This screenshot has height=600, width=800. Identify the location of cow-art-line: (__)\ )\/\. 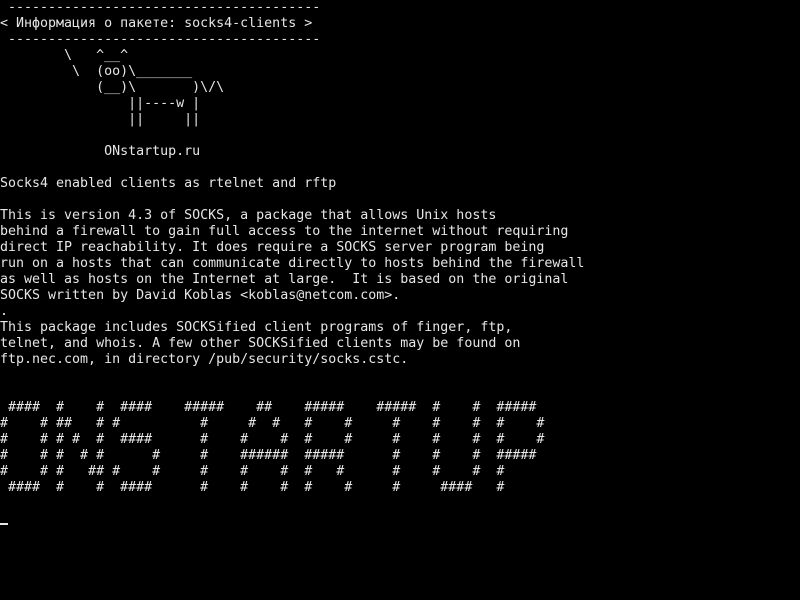
(112, 87).